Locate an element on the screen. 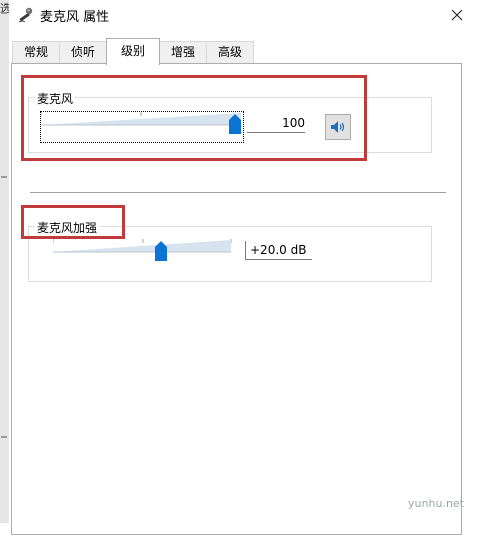  microphone-boost-slider-thumb is located at coordinates (161, 251).